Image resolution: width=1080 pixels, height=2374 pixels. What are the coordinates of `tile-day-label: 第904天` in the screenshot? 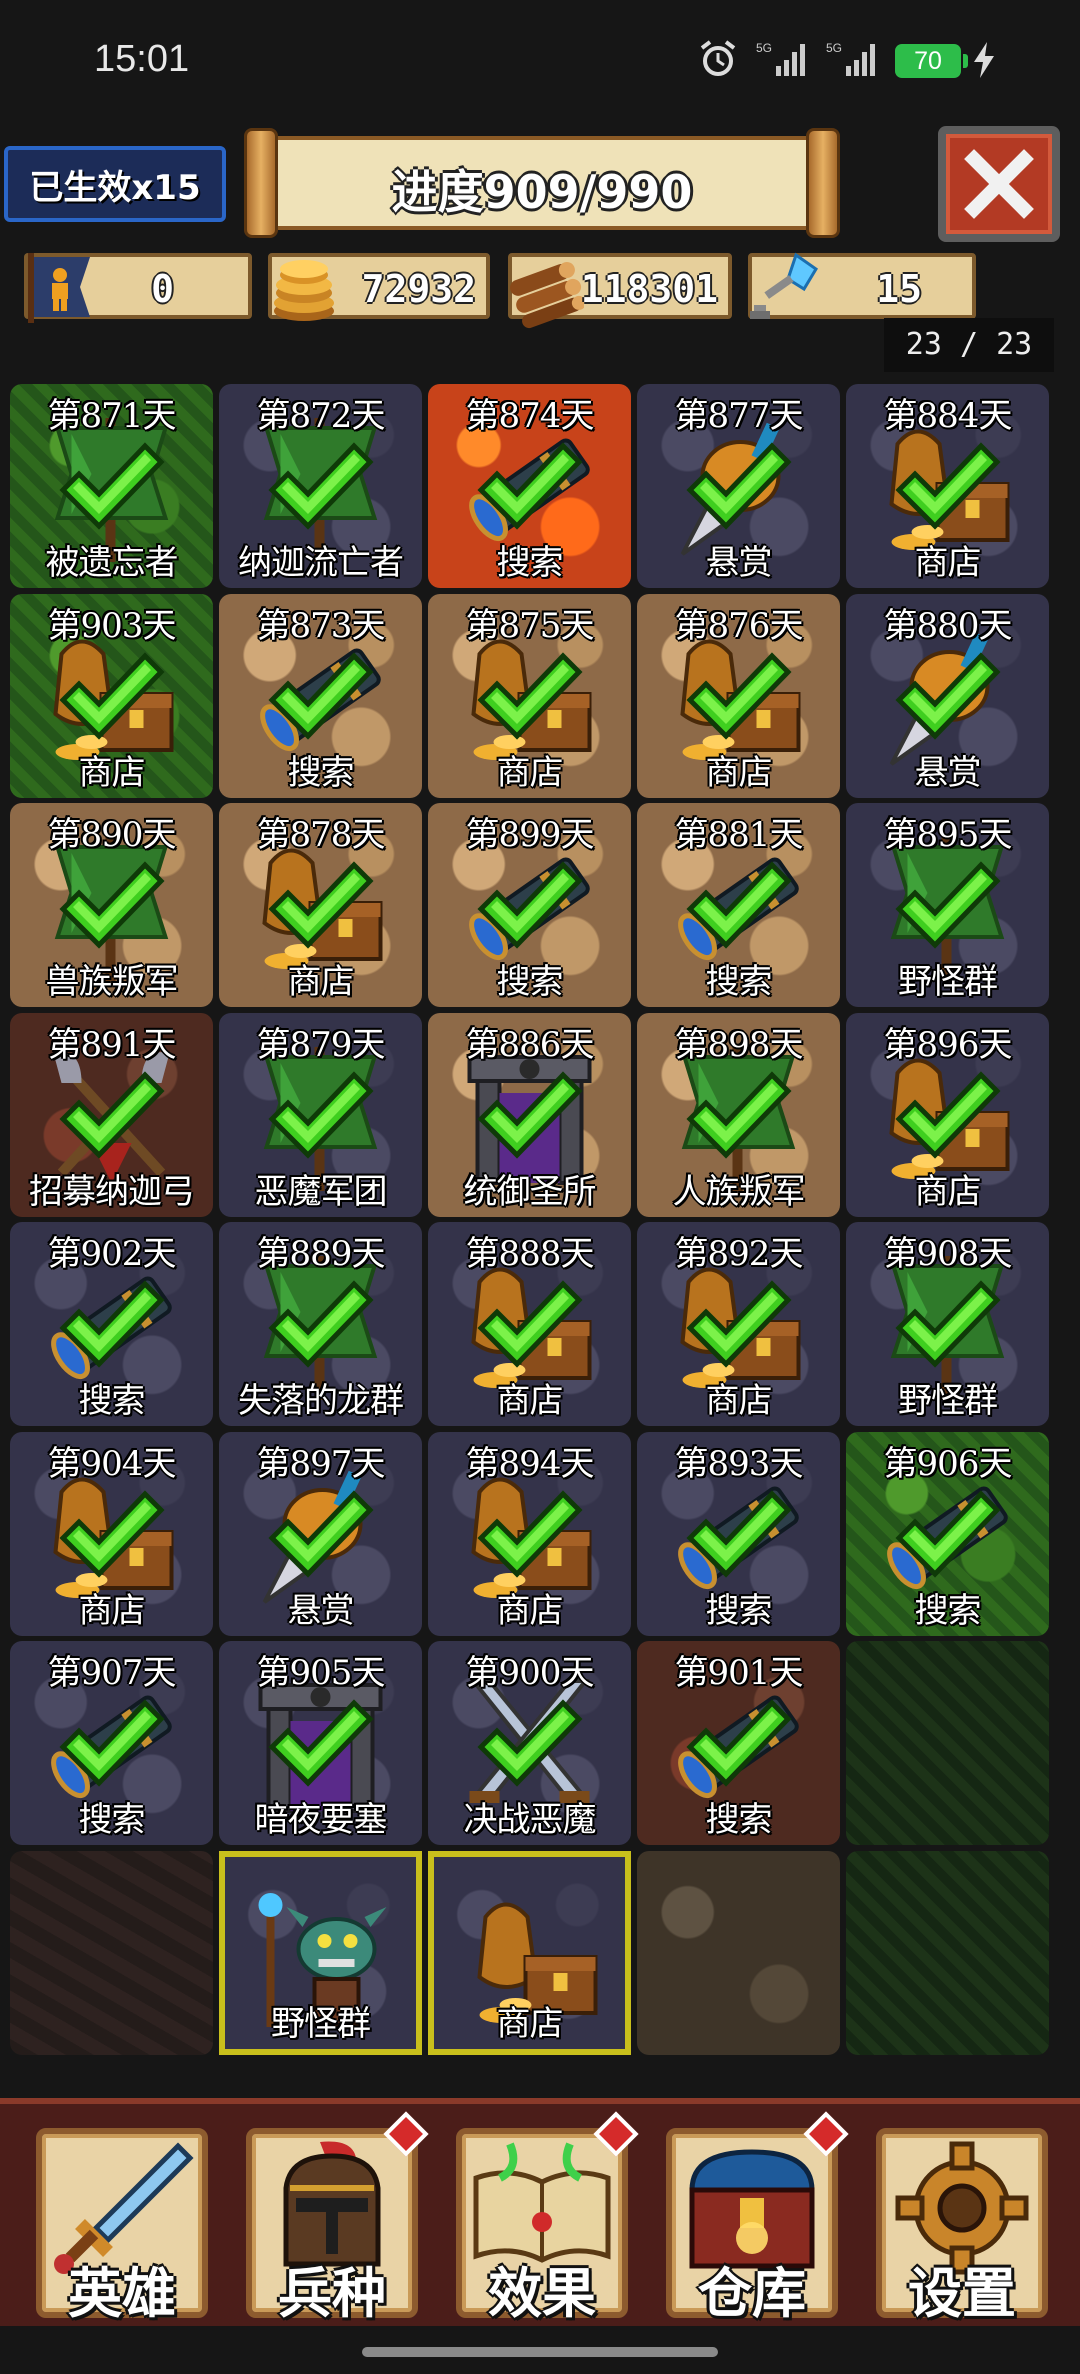 It's located at (112, 1463).